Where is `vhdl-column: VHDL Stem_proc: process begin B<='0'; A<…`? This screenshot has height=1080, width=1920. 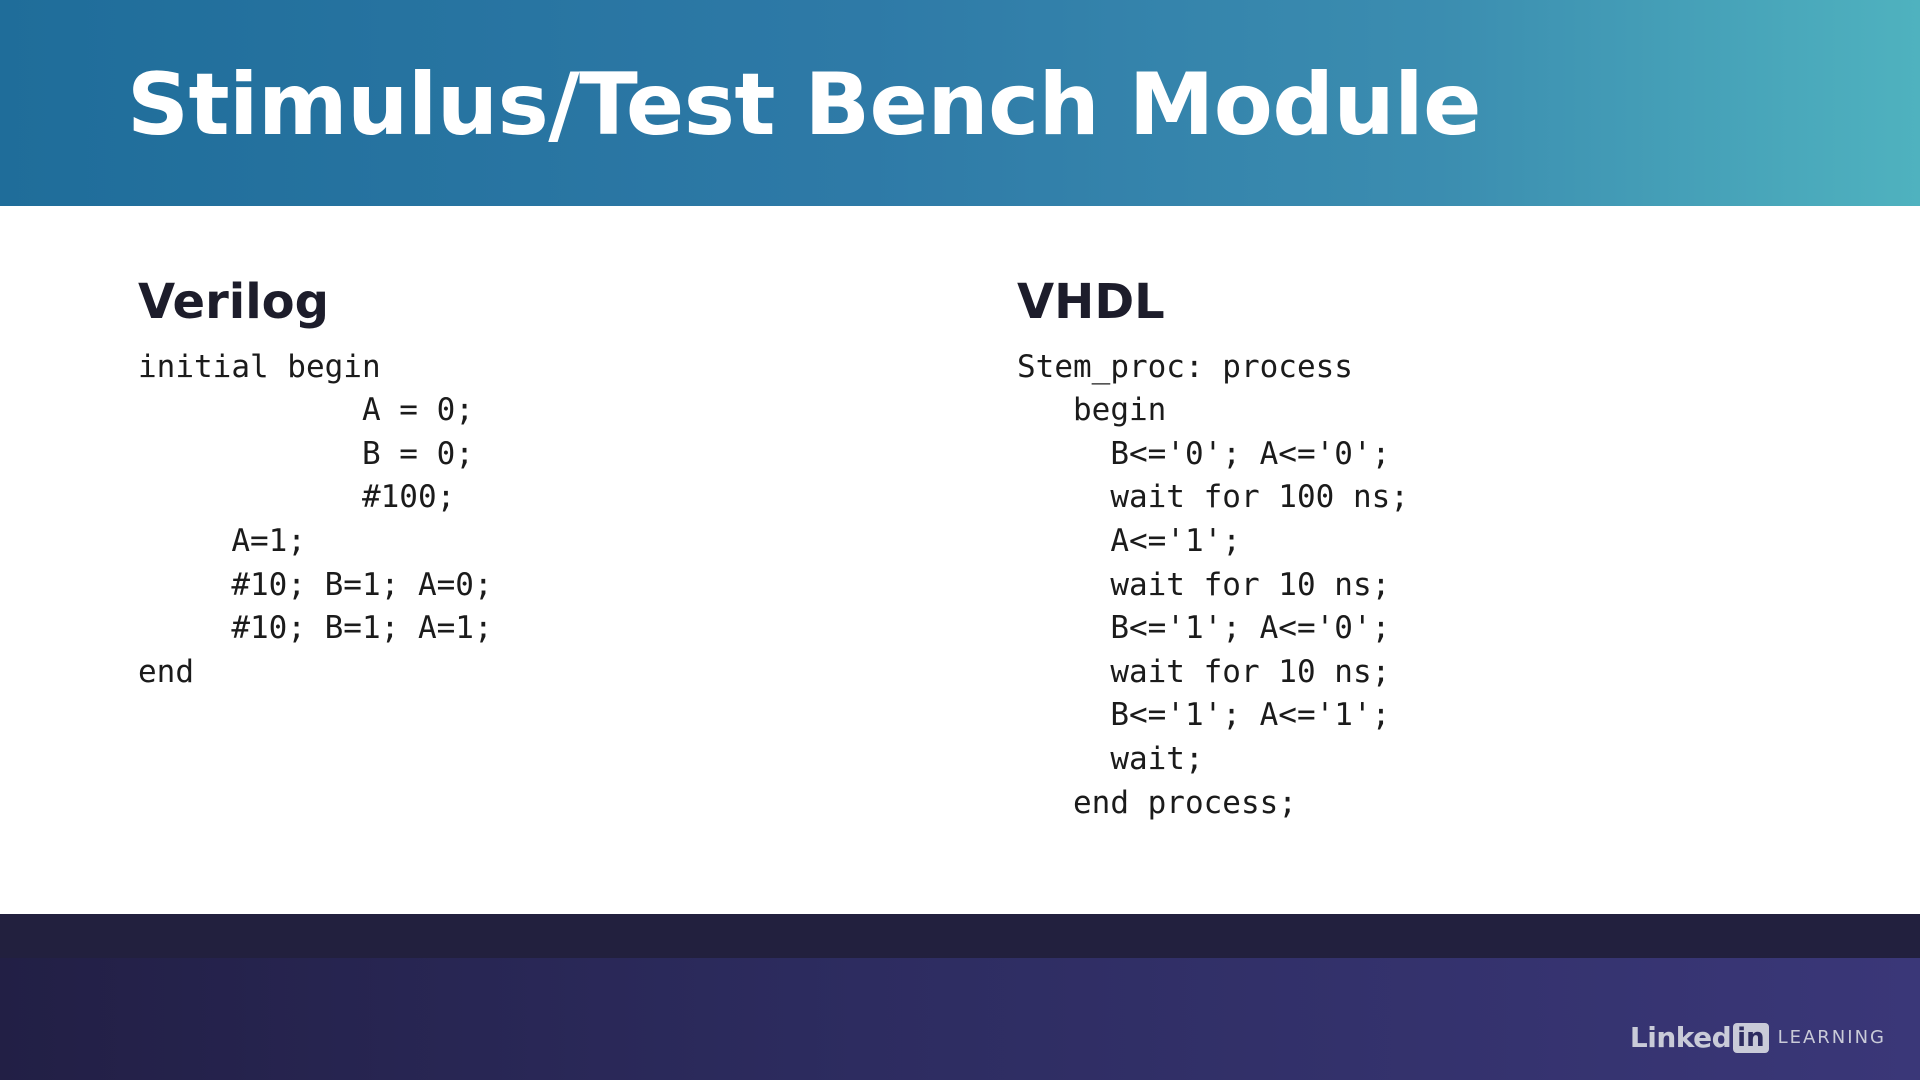 vhdl-column: VHDL Stem_proc: process begin B<='0'; A<… is located at coordinates (1213, 549).